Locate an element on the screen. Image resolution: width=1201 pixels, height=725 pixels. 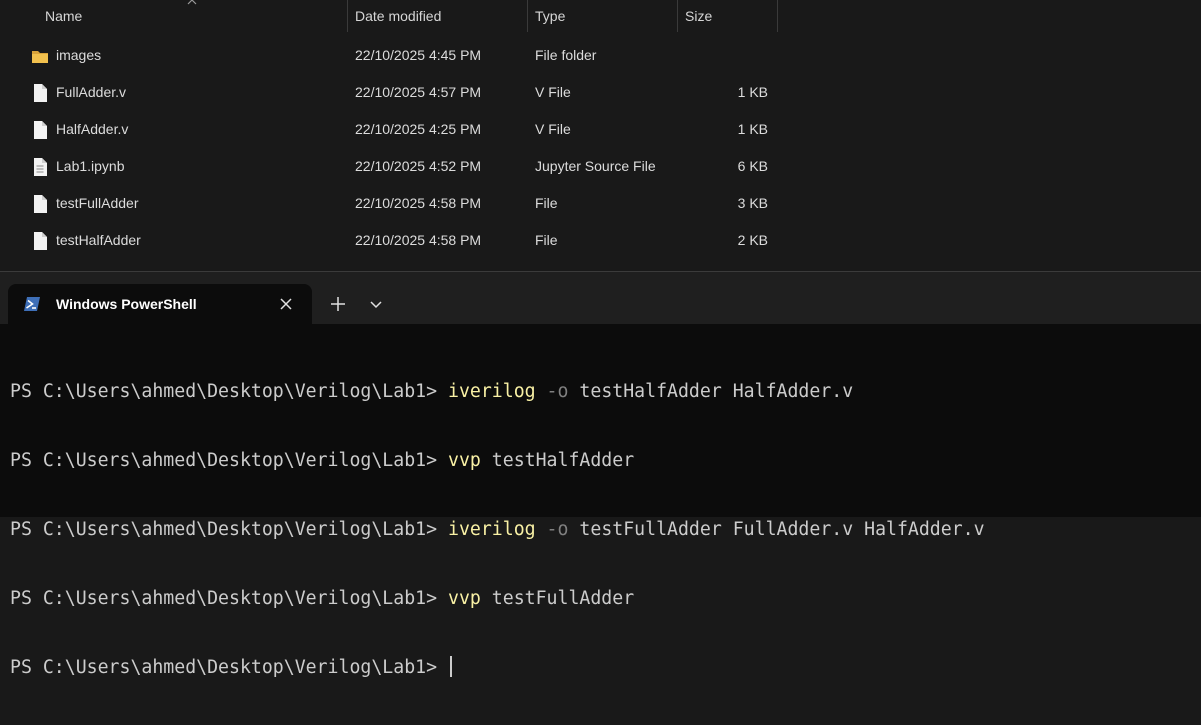
command-args: testFullAdder is located at coordinates (557, 598).